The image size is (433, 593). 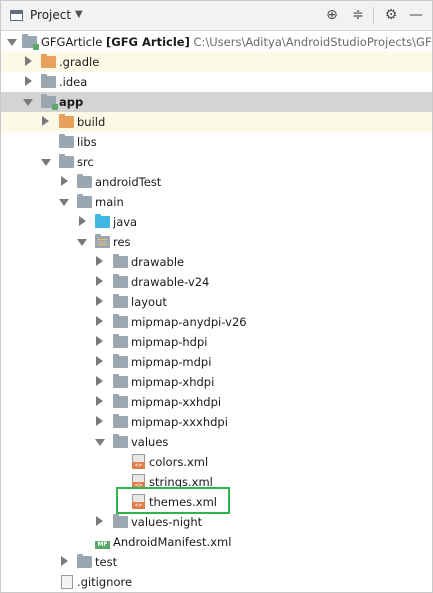 What do you see at coordinates (216, 122) in the screenshot?
I see `tree-row-build: build` at bounding box center [216, 122].